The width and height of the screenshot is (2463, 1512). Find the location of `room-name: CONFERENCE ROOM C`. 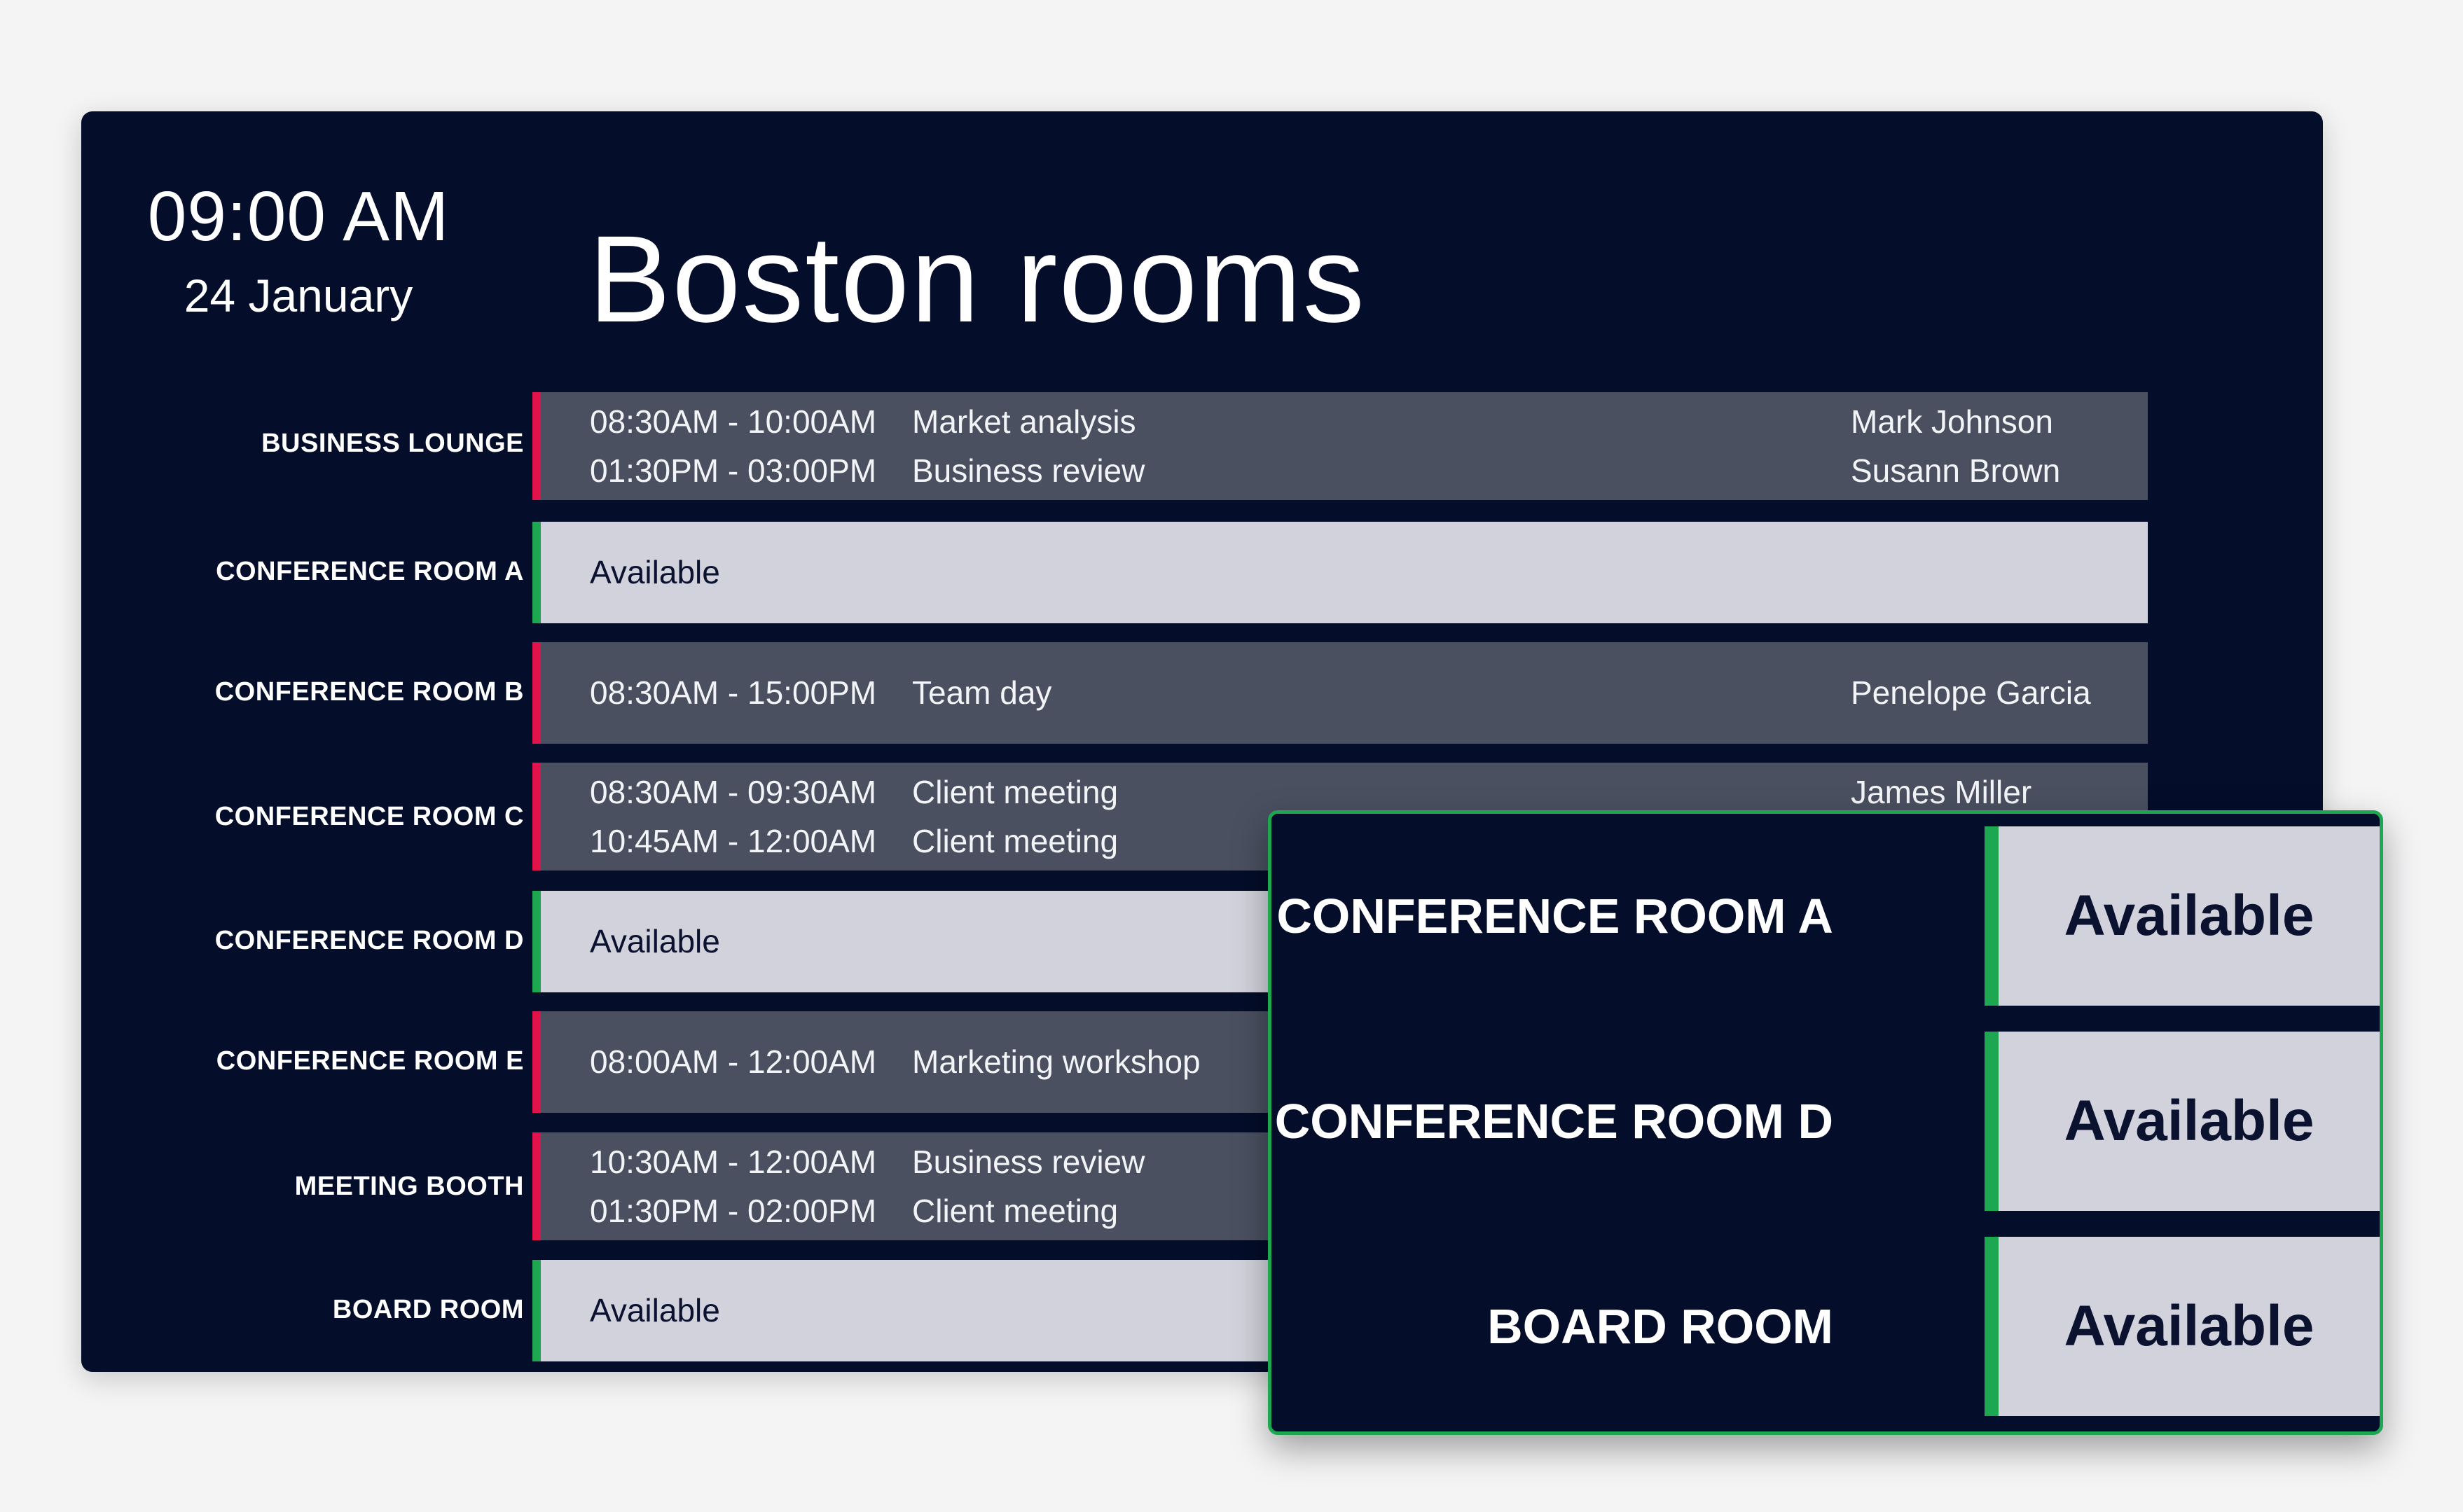

room-name: CONFERENCE ROOM C is located at coordinates (369, 816).